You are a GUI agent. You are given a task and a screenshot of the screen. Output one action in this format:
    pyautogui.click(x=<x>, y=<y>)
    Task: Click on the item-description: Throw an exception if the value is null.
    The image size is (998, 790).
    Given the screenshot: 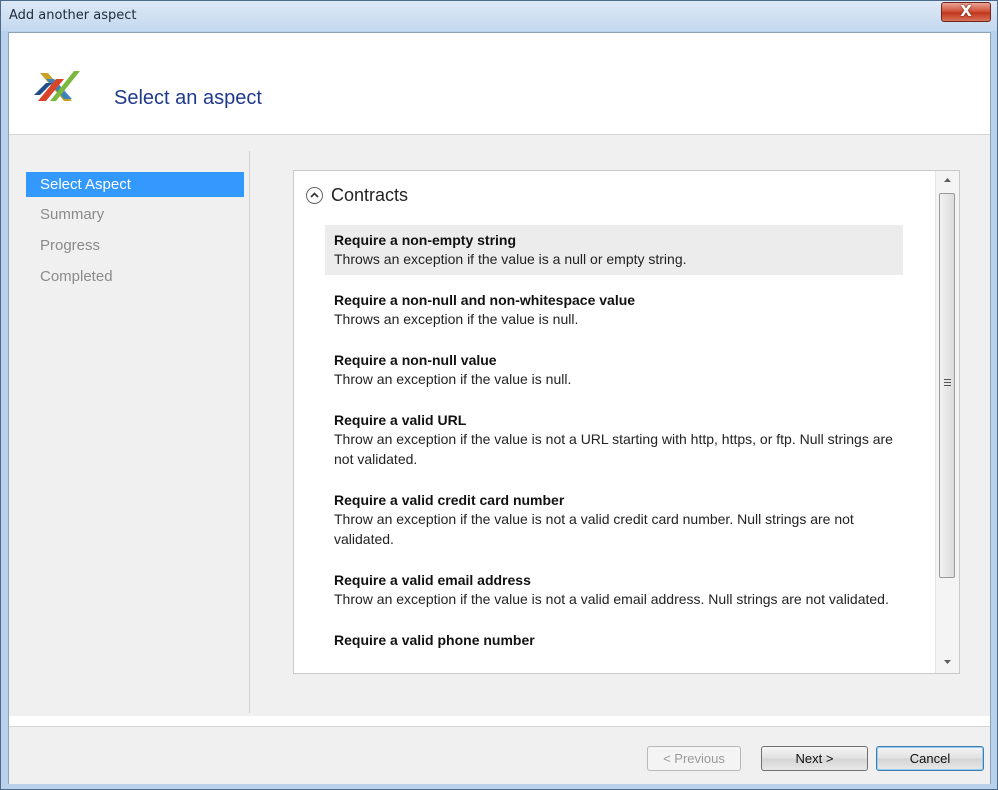 What is the action you would take?
    pyautogui.click(x=453, y=379)
    